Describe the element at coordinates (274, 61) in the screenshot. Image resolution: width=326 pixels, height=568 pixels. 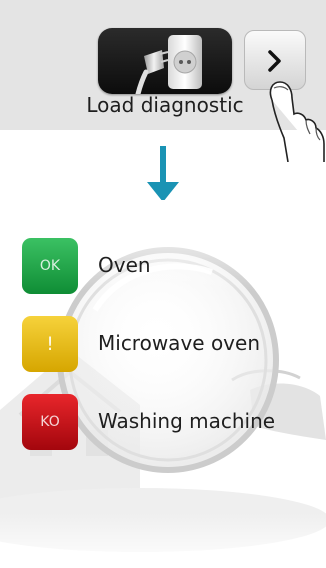
I see `chevron-right-icon` at that location.